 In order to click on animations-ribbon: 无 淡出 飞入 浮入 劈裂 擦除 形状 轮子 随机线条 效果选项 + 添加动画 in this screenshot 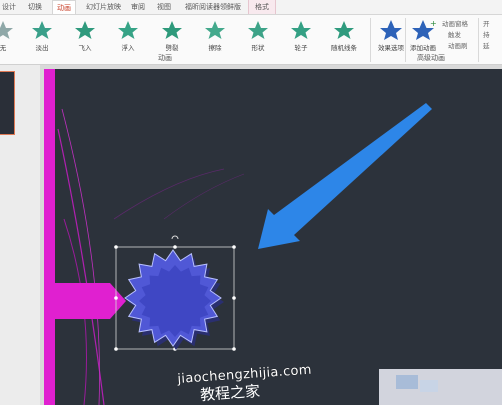, I will do `click(251, 40)`.